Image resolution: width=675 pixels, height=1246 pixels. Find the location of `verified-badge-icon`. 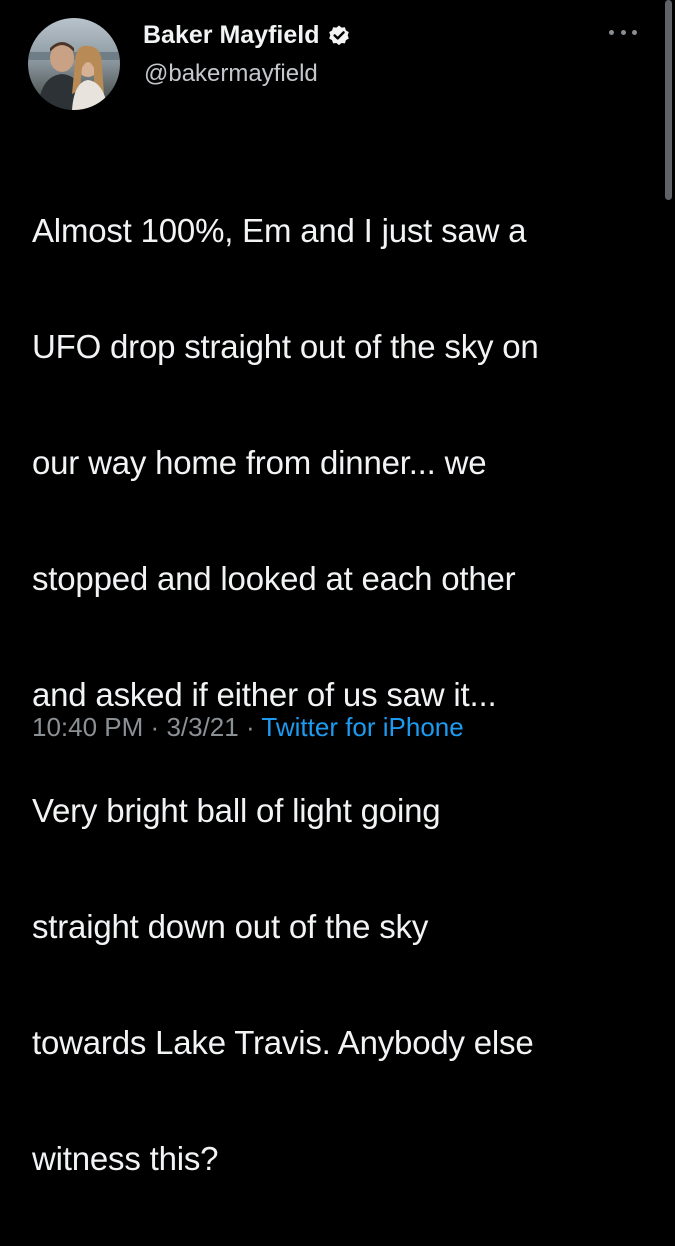

verified-badge-icon is located at coordinates (339, 36).